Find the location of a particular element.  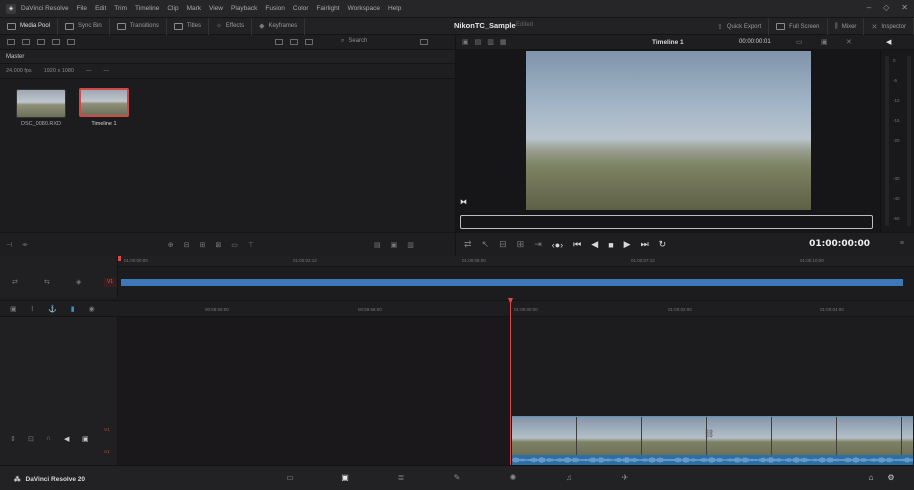

viewer-mode-icon: ▣ is located at coordinates (465, 42).